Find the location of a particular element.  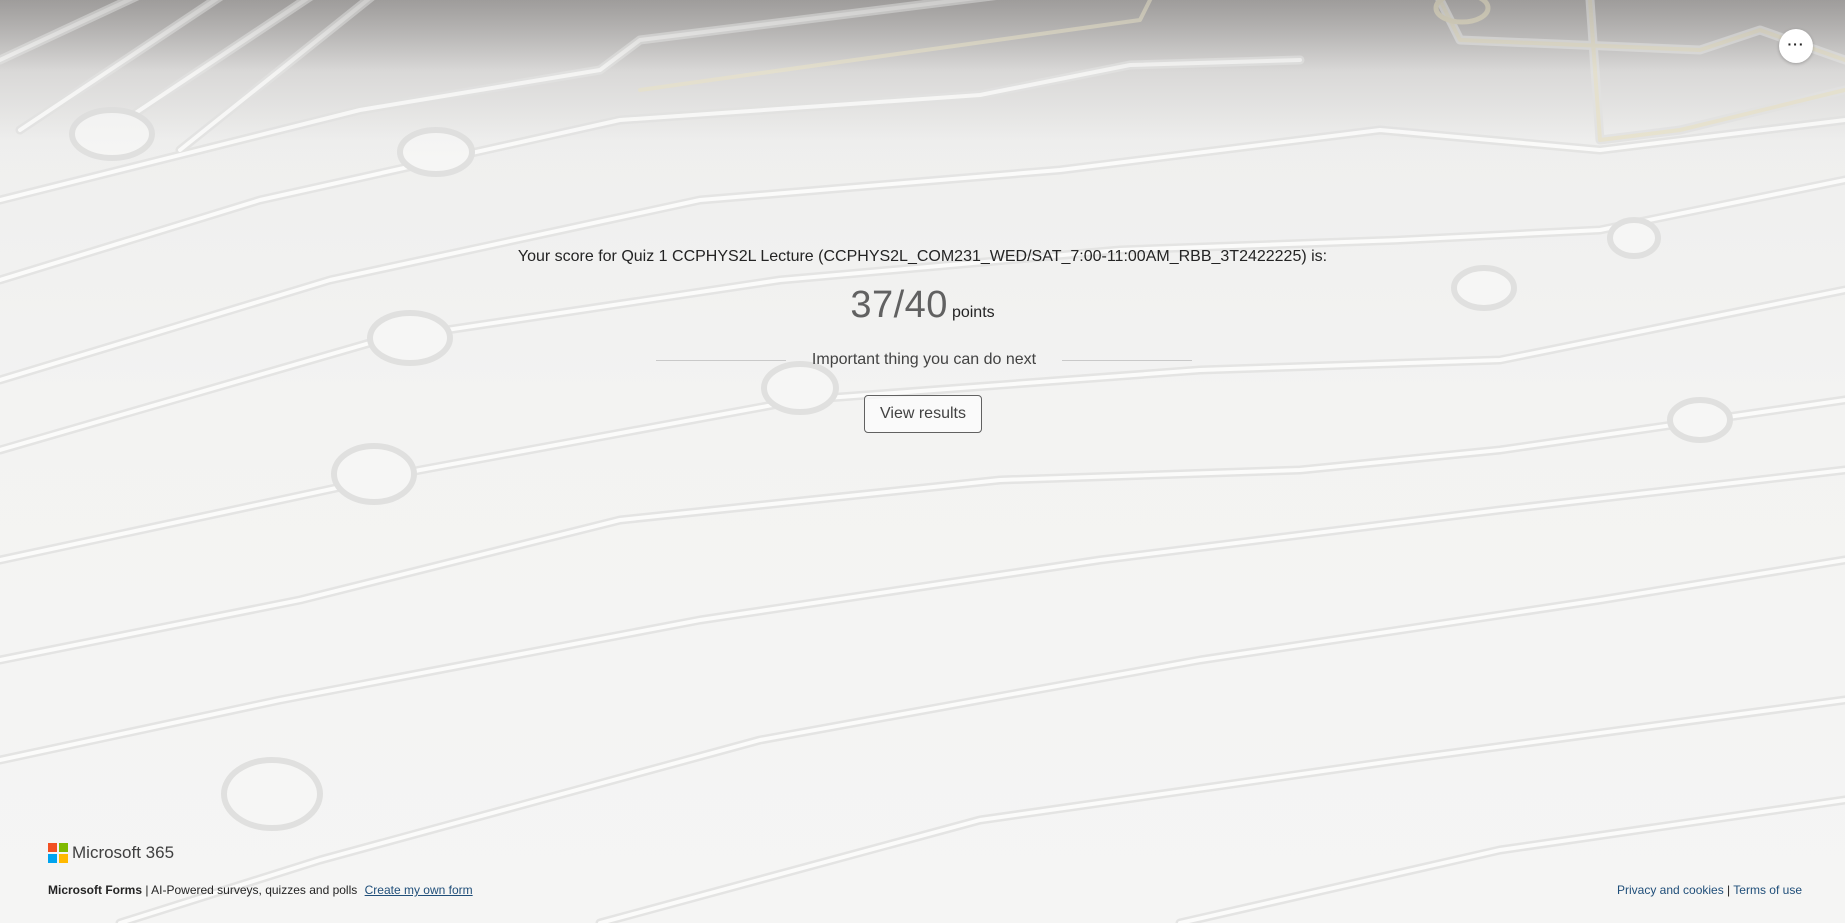

score-value: 37/40 is located at coordinates (899, 305).